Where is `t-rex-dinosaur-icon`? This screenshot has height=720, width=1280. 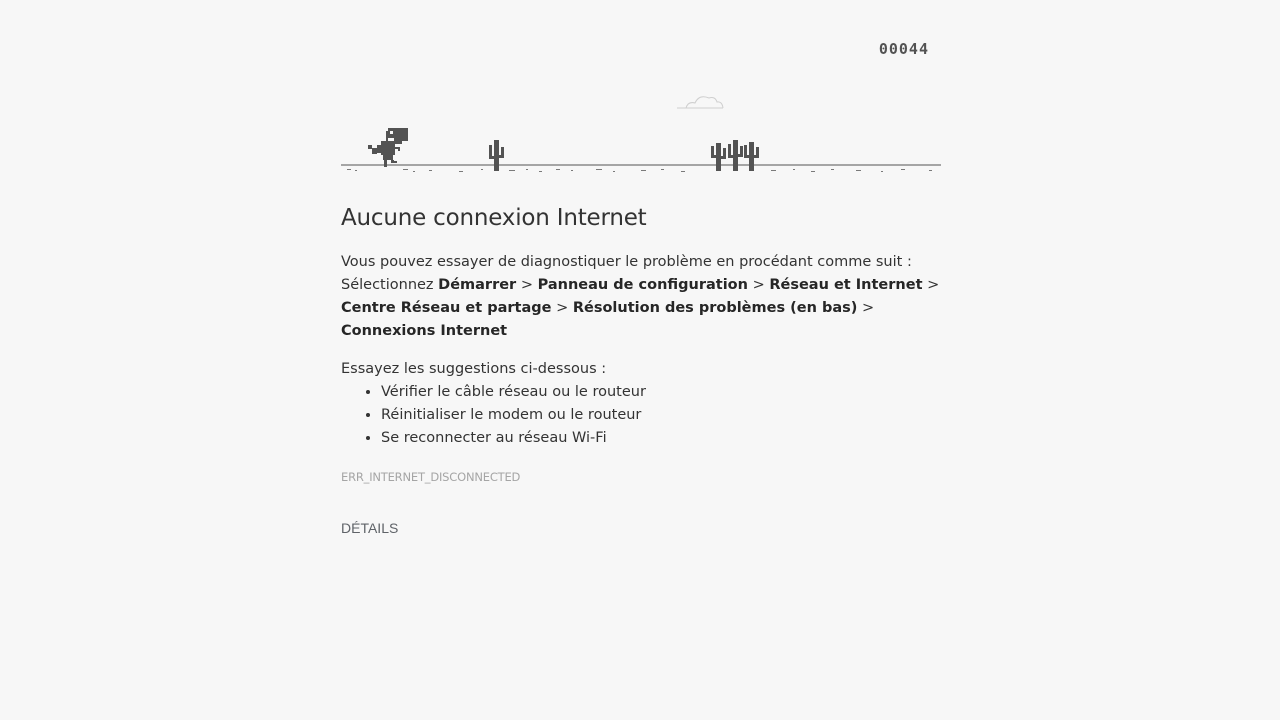
t-rex-dinosaur-icon is located at coordinates (388, 147).